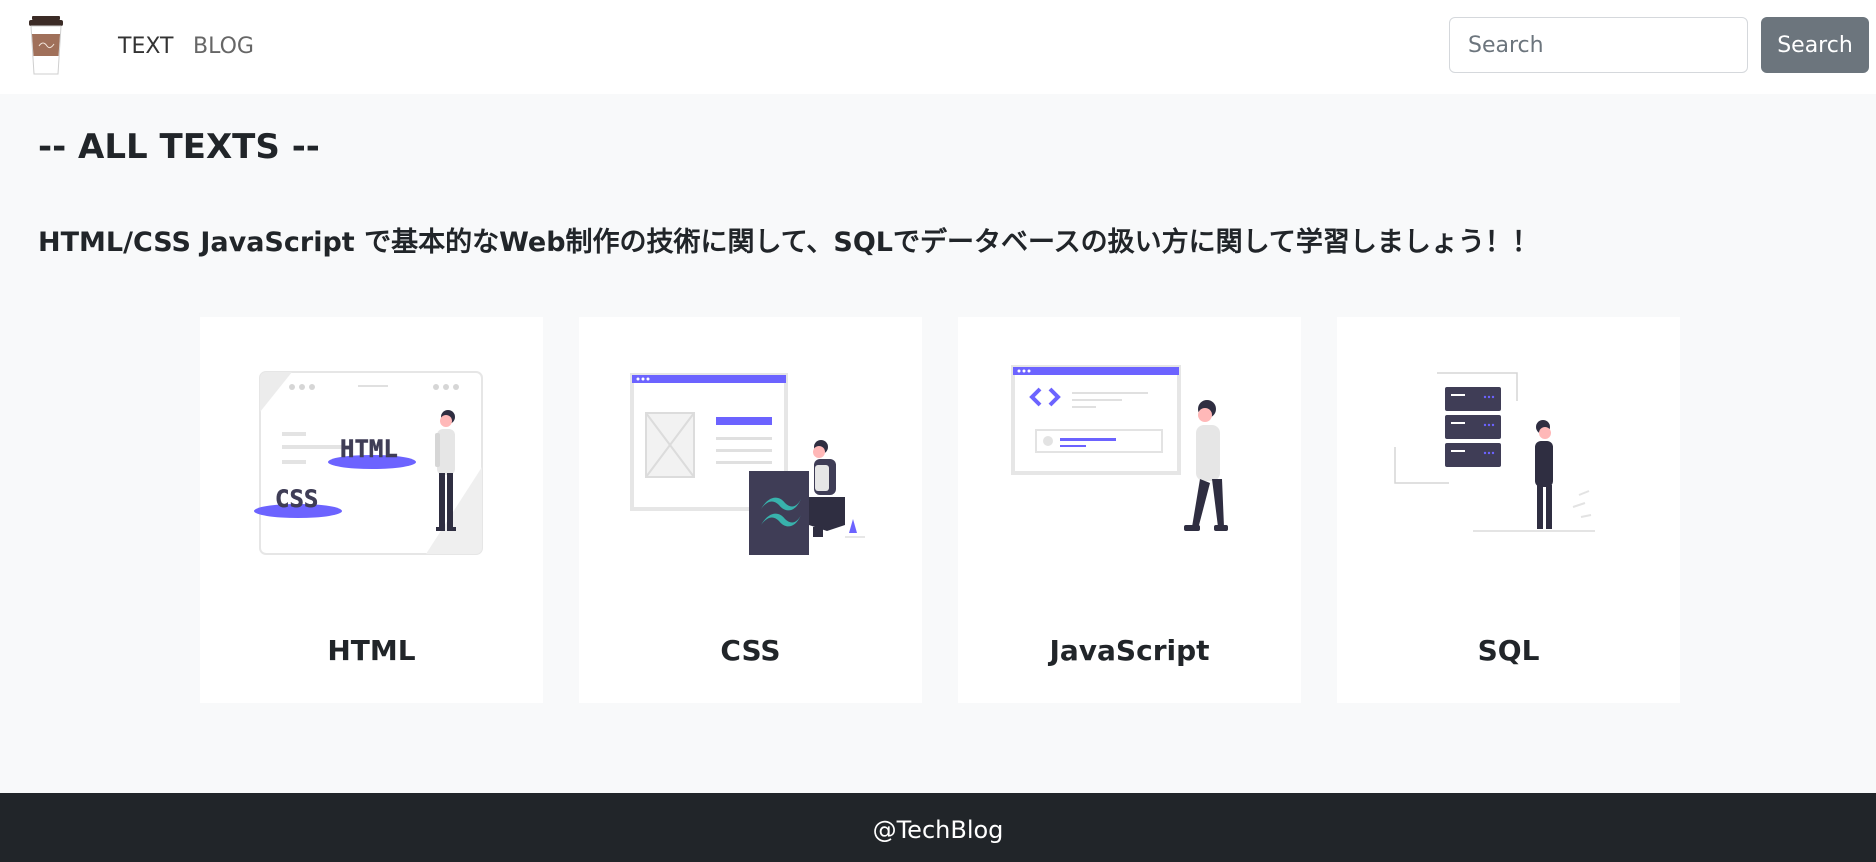 This screenshot has height=862, width=1876. Describe the element at coordinates (179, 147) in the screenshot. I see `page-title: -- ALL TEXTS --` at that location.